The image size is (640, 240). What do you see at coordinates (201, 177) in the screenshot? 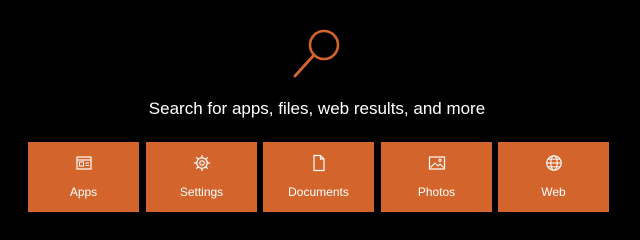
I see `category-tile-settings: Settings` at bounding box center [201, 177].